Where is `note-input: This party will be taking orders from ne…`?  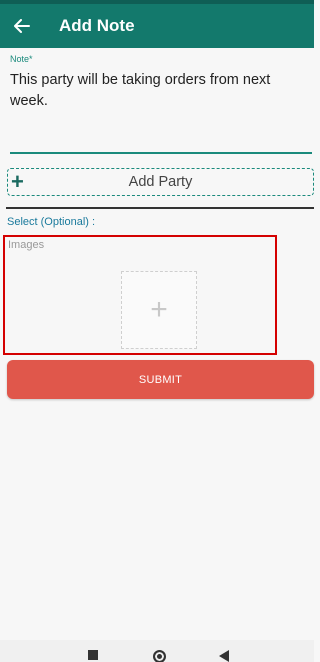
note-input: This party will be taking orders from ne… is located at coordinates (159, 91).